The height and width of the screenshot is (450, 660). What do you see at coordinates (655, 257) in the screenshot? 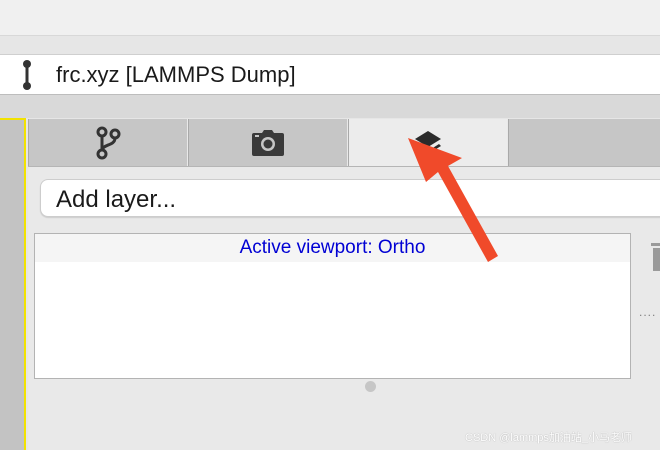
I see `delete-layer-icon` at bounding box center [655, 257].